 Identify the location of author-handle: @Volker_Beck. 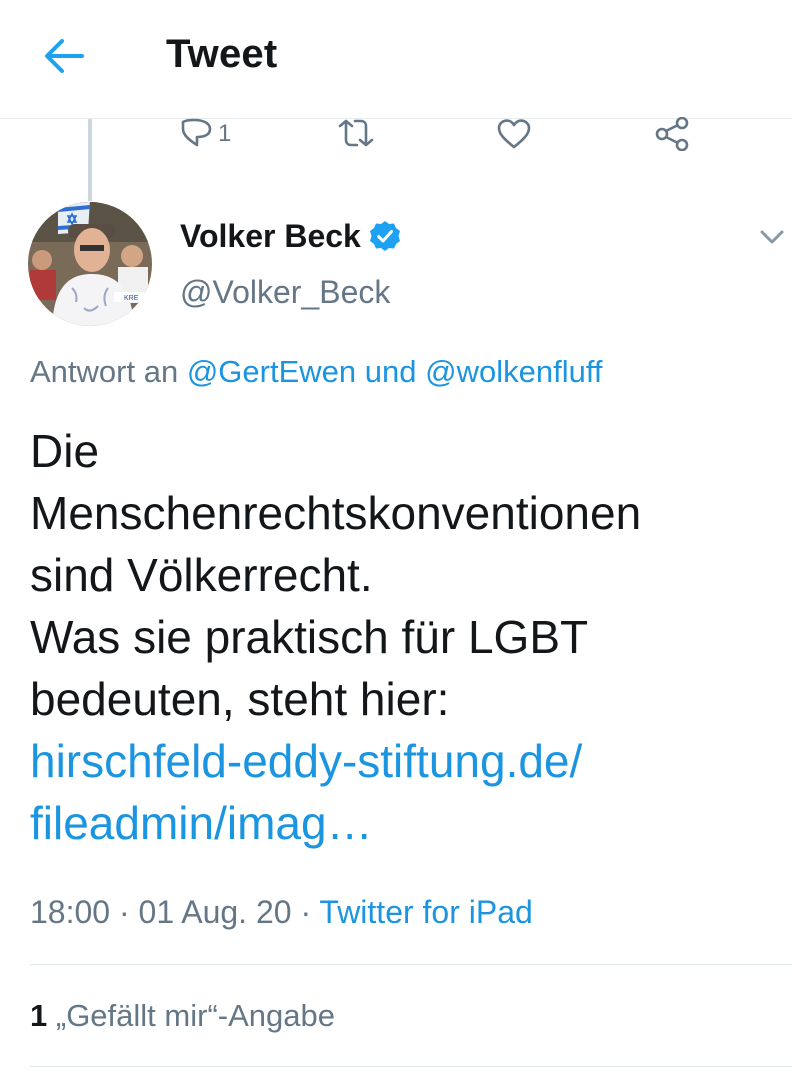
(285, 292).